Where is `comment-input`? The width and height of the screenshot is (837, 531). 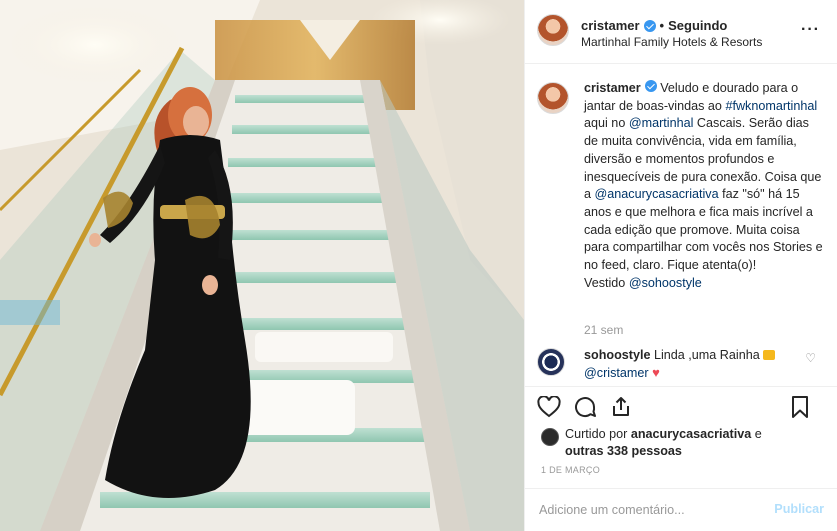
comment-input is located at coordinates (649, 510).